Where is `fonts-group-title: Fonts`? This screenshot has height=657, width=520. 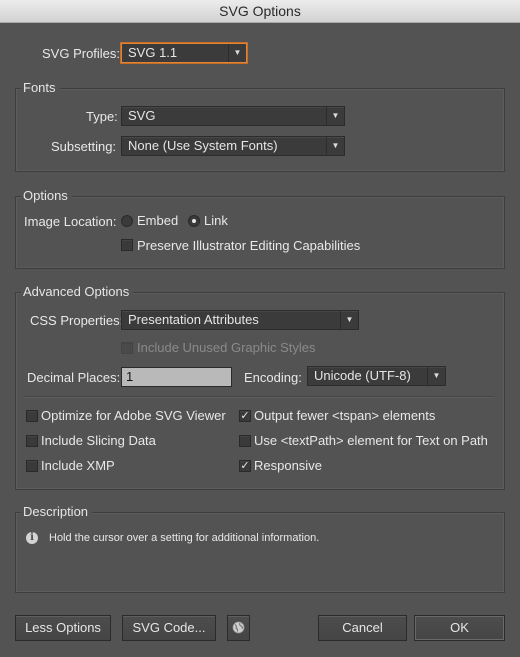
fonts-group-title: Fonts is located at coordinates (40, 87).